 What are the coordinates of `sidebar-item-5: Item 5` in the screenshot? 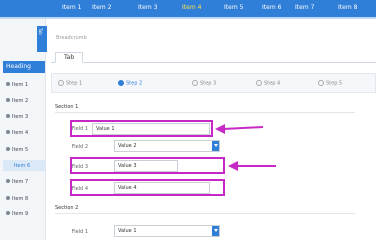 It's located at (24, 149).